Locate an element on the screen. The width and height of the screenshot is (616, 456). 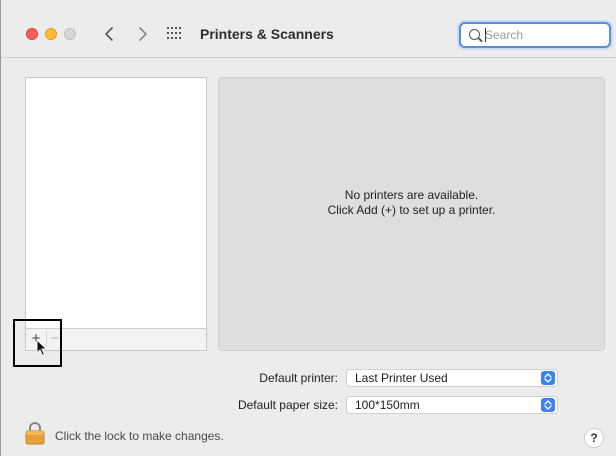
search-icon is located at coordinates (474, 34).